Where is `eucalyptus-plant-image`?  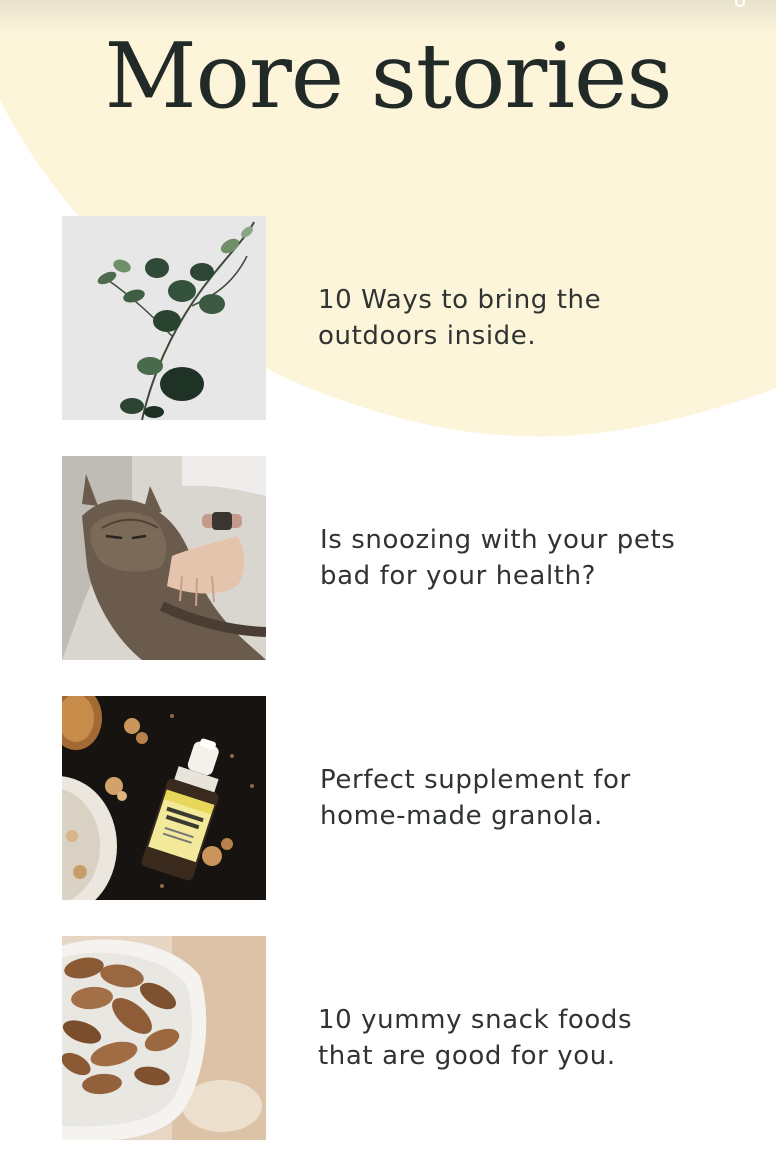
eucalyptus-plant-image is located at coordinates (164, 318).